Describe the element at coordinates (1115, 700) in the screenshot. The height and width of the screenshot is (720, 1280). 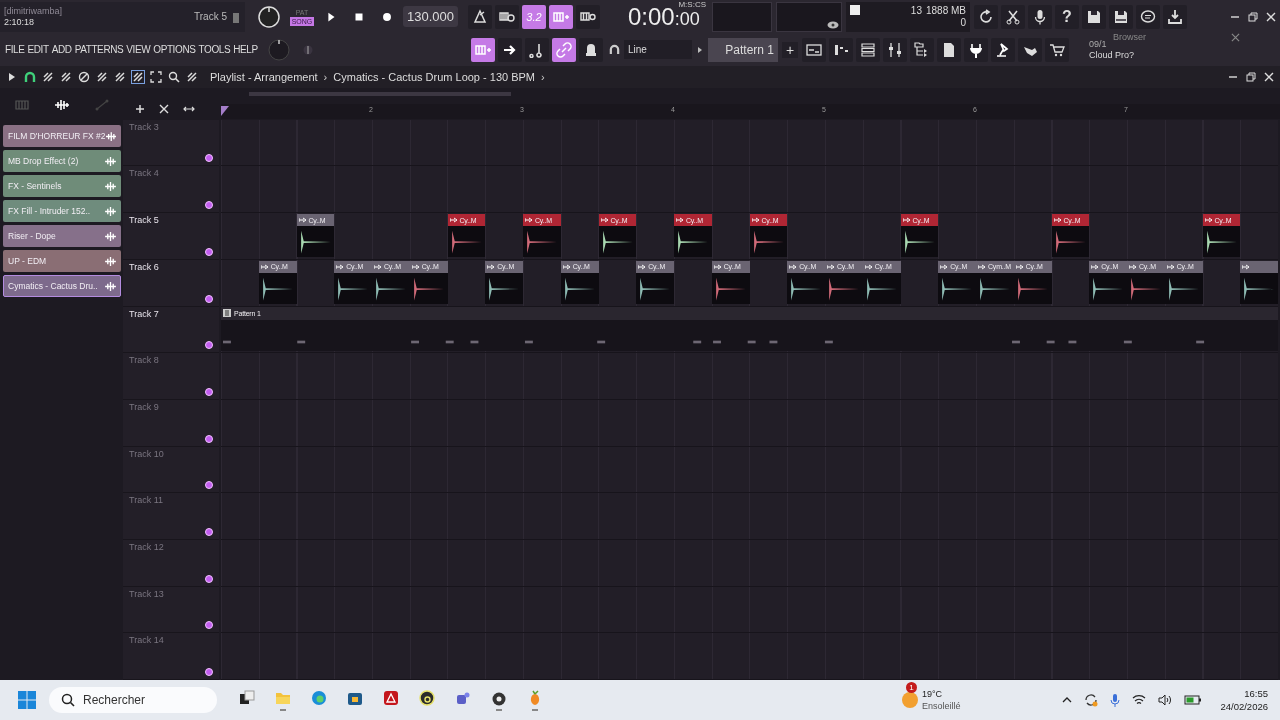
I see `microphone-icon` at that location.